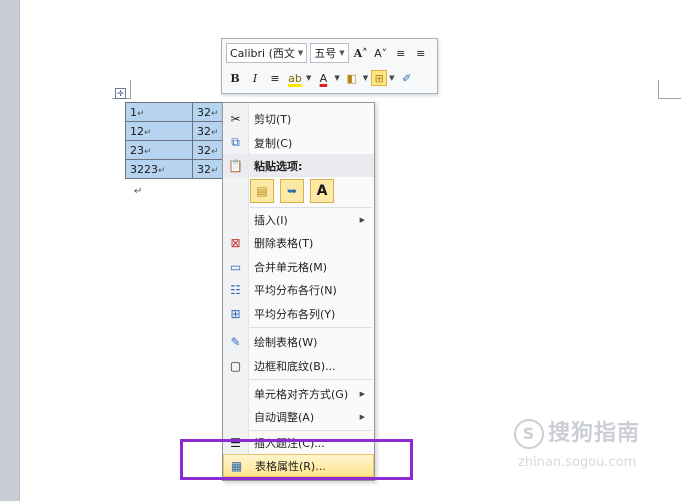  Describe the element at coordinates (278, 166) in the screenshot. I see `menu-item-label: 粘贴选项:` at that location.